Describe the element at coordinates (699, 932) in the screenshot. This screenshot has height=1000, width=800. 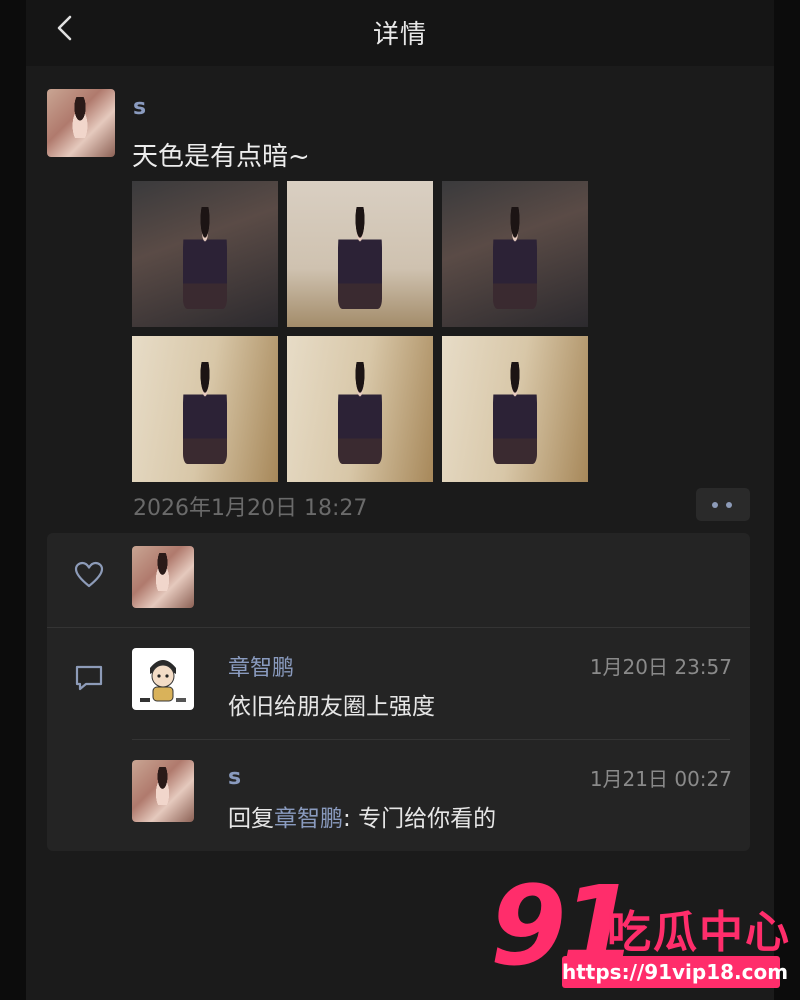
I see `watermark-name: 吃瓜中心` at that location.